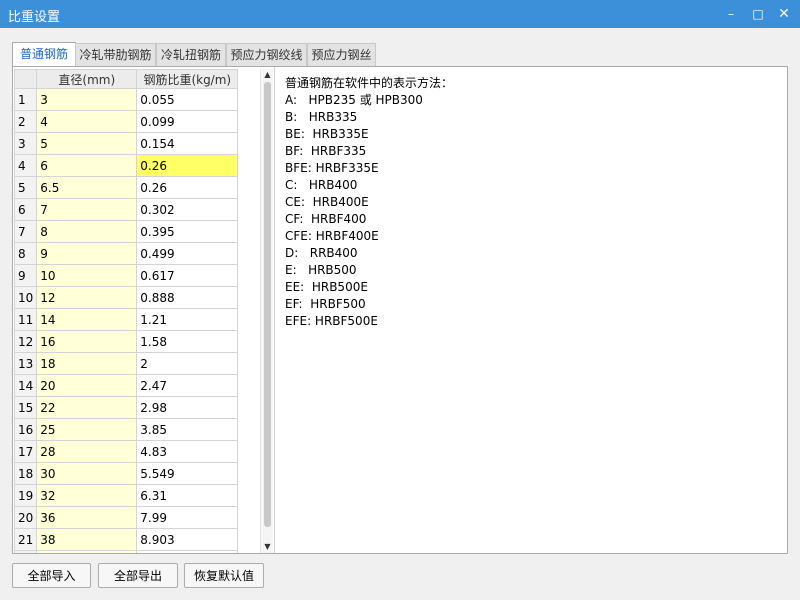  I want to click on diameter-column-header: 直径(mm), so click(87, 79).